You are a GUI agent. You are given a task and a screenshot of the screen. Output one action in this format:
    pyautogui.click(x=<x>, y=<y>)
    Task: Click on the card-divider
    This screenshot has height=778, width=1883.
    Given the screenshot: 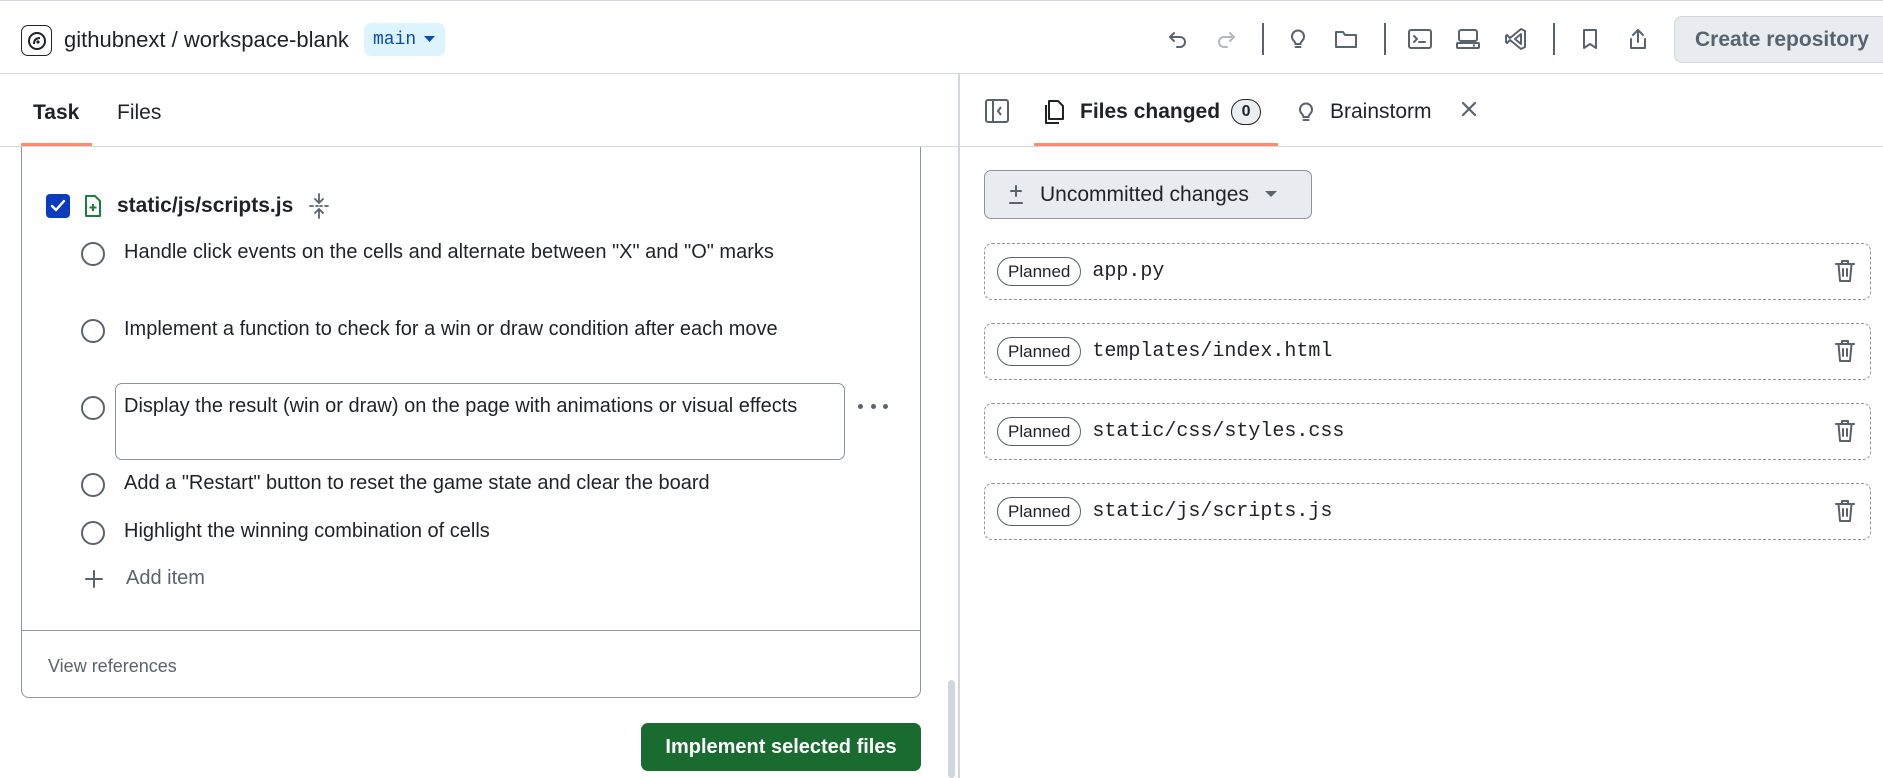 What is the action you would take?
    pyautogui.click(x=471, y=630)
    